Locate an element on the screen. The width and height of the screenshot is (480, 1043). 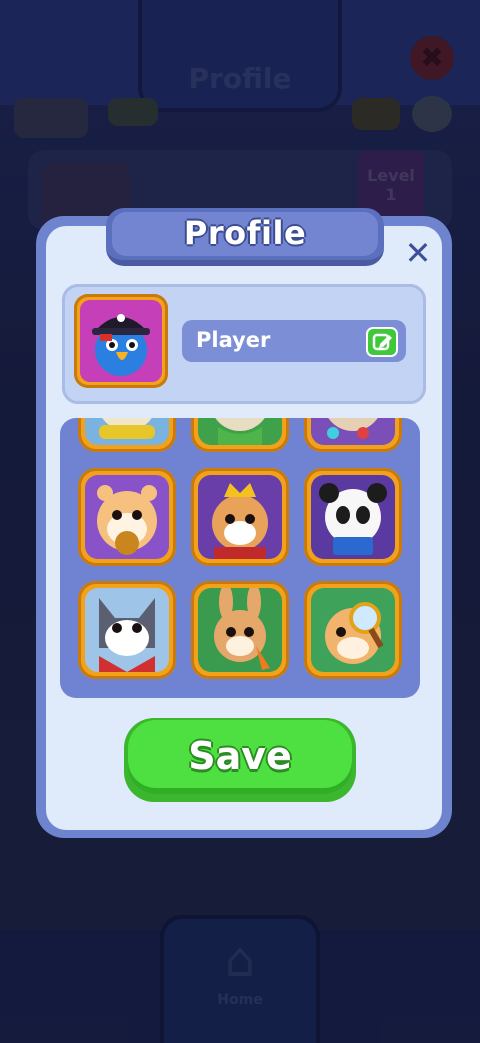
avatar-tile-dog-green is located at coordinates (240, 435).